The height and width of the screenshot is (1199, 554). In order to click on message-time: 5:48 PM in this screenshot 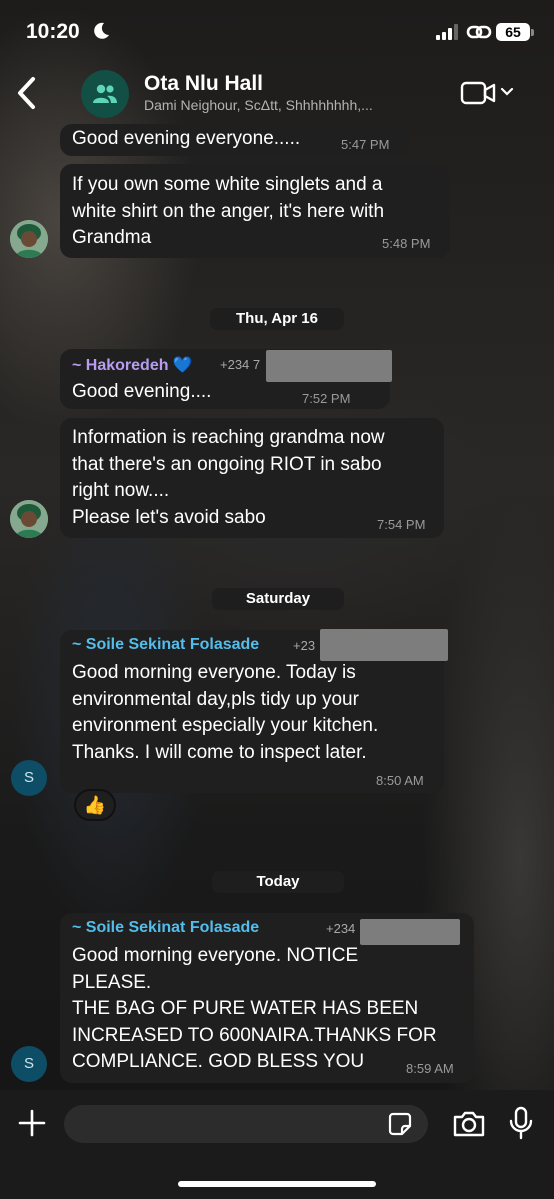, I will do `click(406, 243)`.